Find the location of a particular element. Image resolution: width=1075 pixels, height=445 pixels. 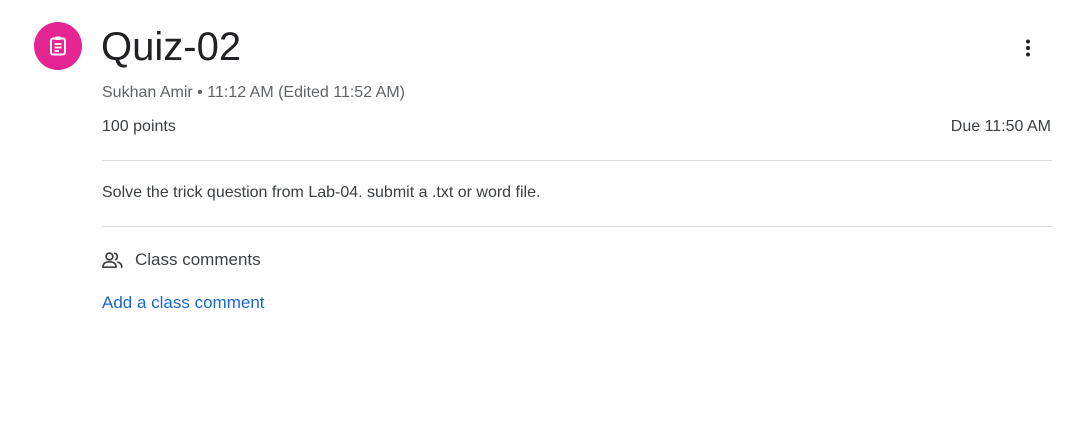

more-options-button is located at coordinates (1028, 48).